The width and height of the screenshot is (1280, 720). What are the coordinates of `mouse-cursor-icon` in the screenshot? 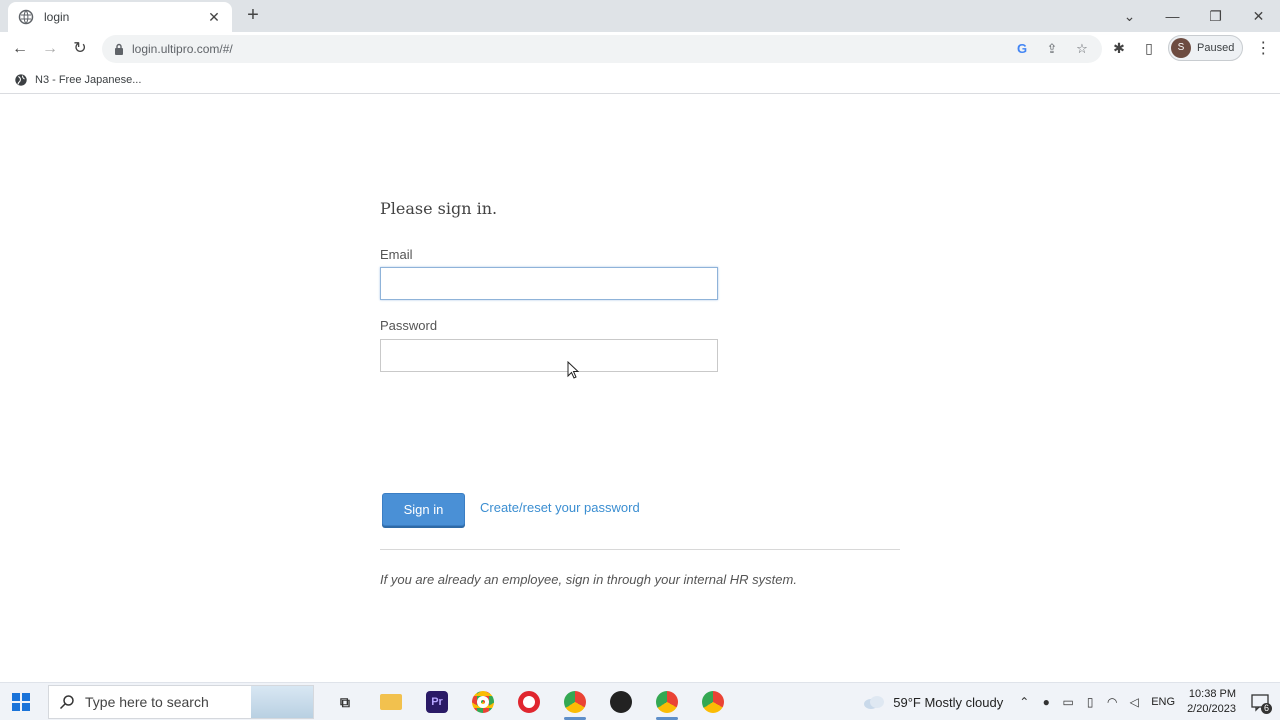 It's located at (573, 370).